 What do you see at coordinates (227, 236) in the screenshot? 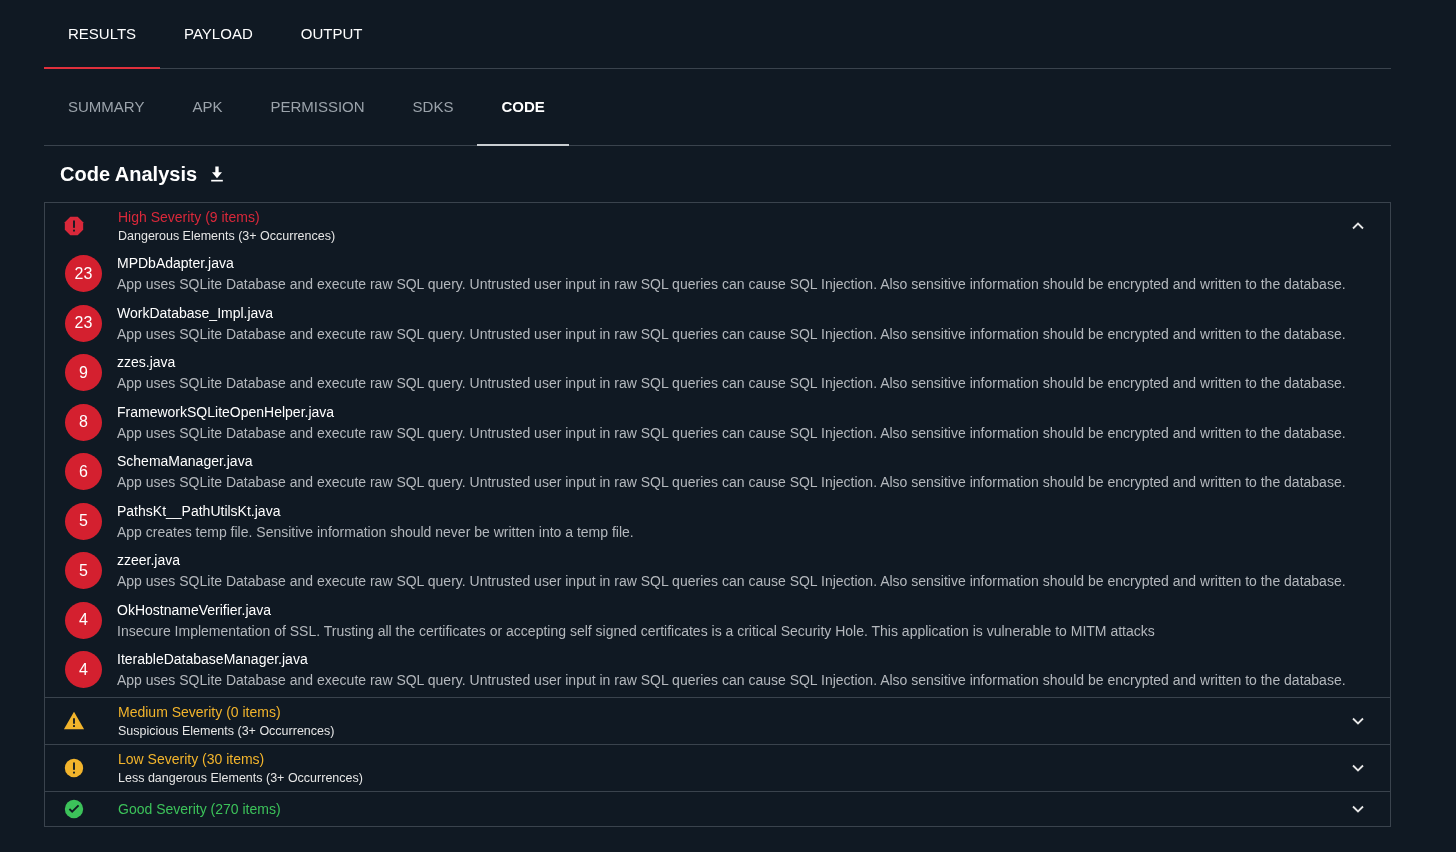
I see `section-subtitle: Dangerous Elements (3+ Occurrences)` at bounding box center [227, 236].